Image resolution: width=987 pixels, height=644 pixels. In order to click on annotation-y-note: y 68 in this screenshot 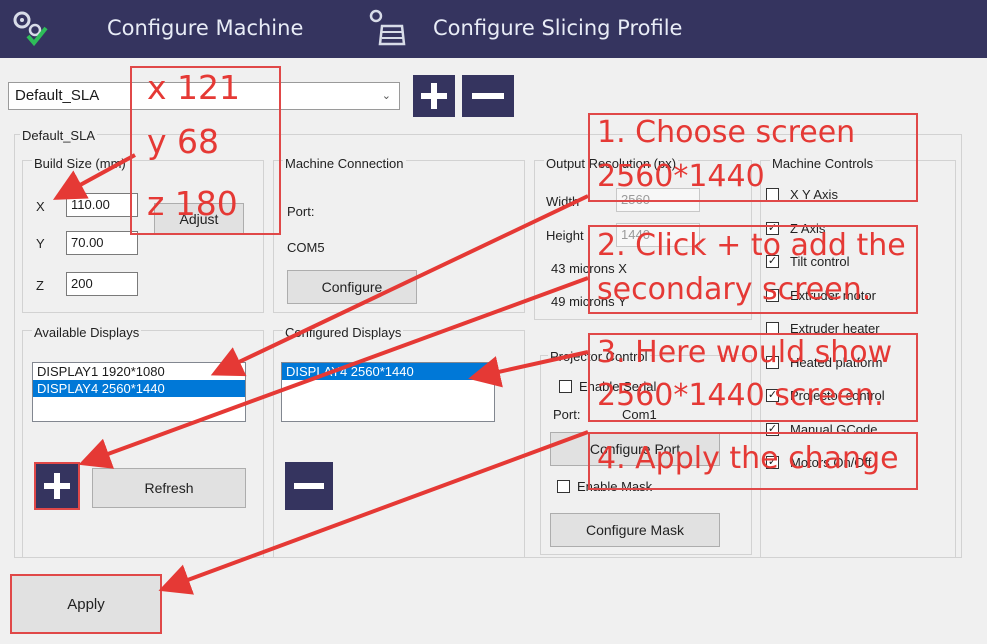, I will do `click(183, 141)`.